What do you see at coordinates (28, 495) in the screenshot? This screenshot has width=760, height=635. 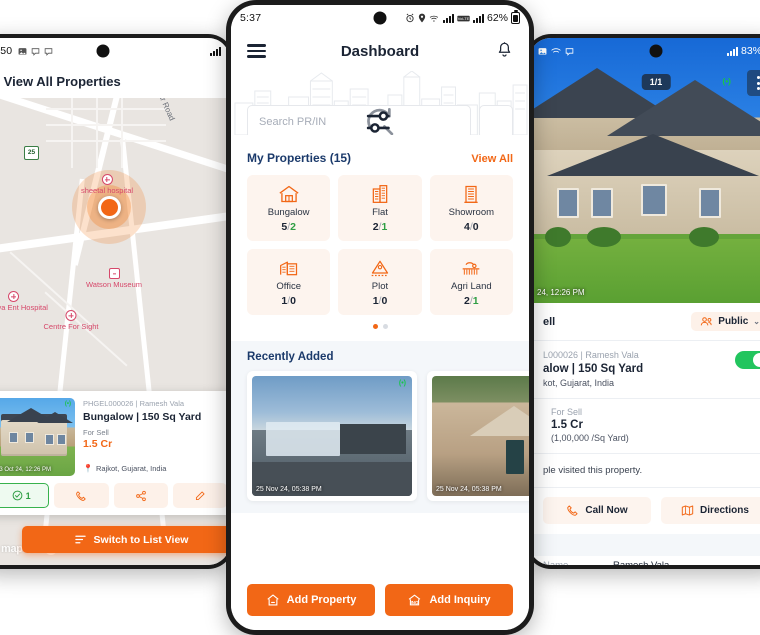 I see `verified-count-label: 1` at bounding box center [28, 495].